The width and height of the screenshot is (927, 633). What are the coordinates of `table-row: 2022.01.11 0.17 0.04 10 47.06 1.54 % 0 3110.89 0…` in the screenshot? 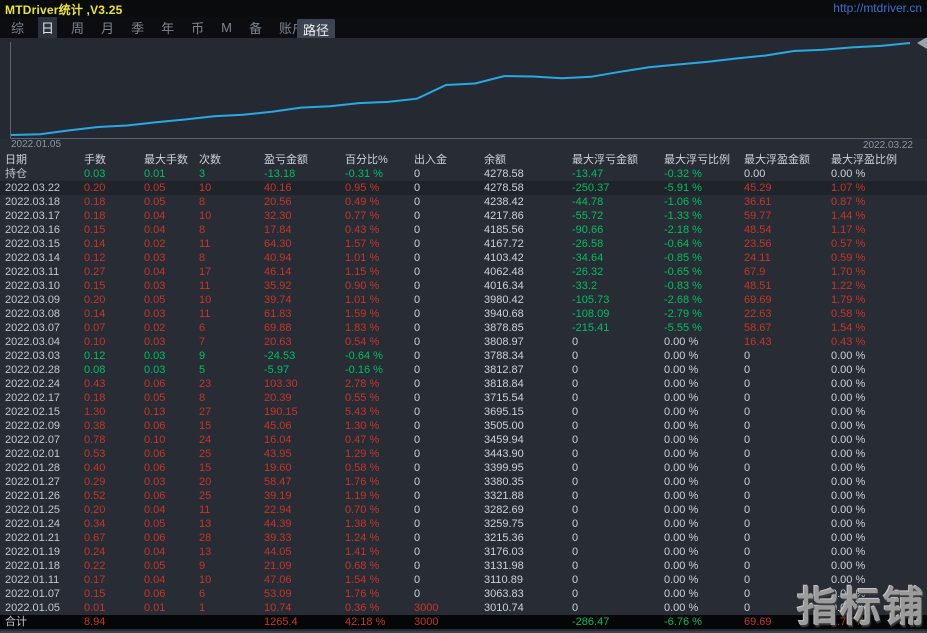 It's located at (463, 580).